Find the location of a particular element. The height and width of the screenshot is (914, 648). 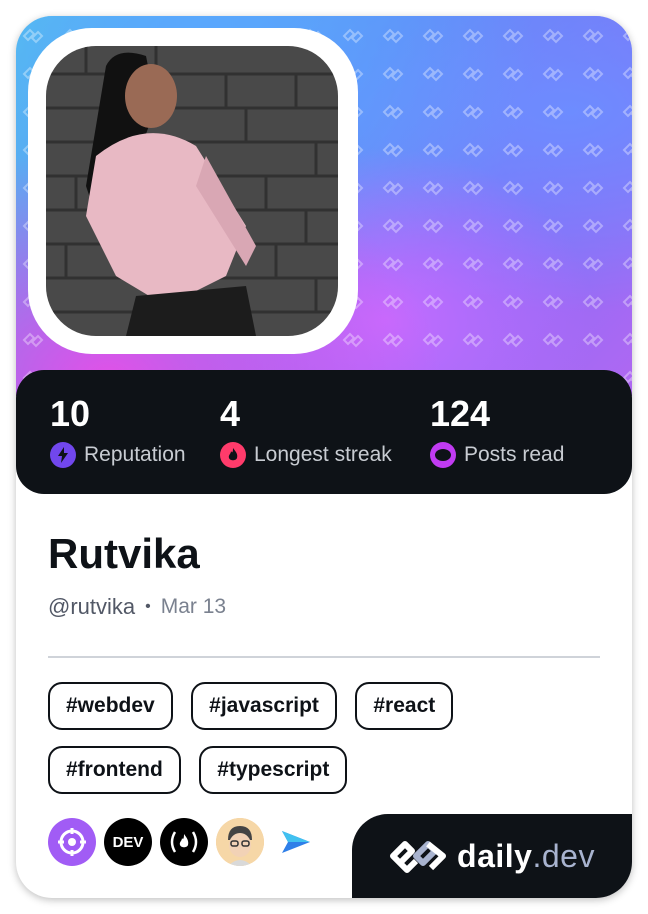

join-date: Mar 13 is located at coordinates (193, 606).